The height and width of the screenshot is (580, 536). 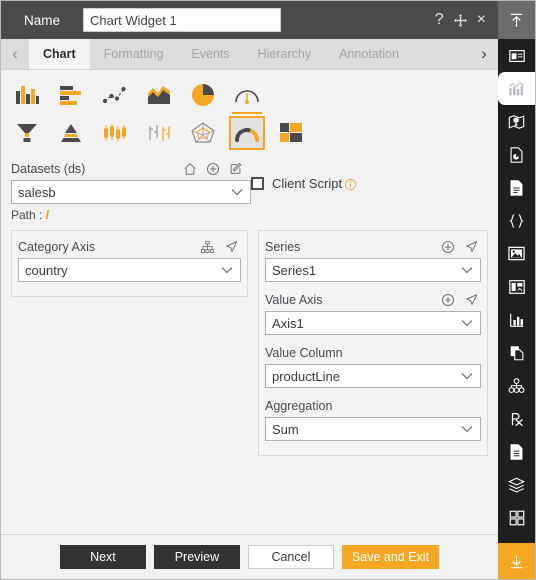 I want to click on cancel-button: Cancel, so click(x=290, y=557).